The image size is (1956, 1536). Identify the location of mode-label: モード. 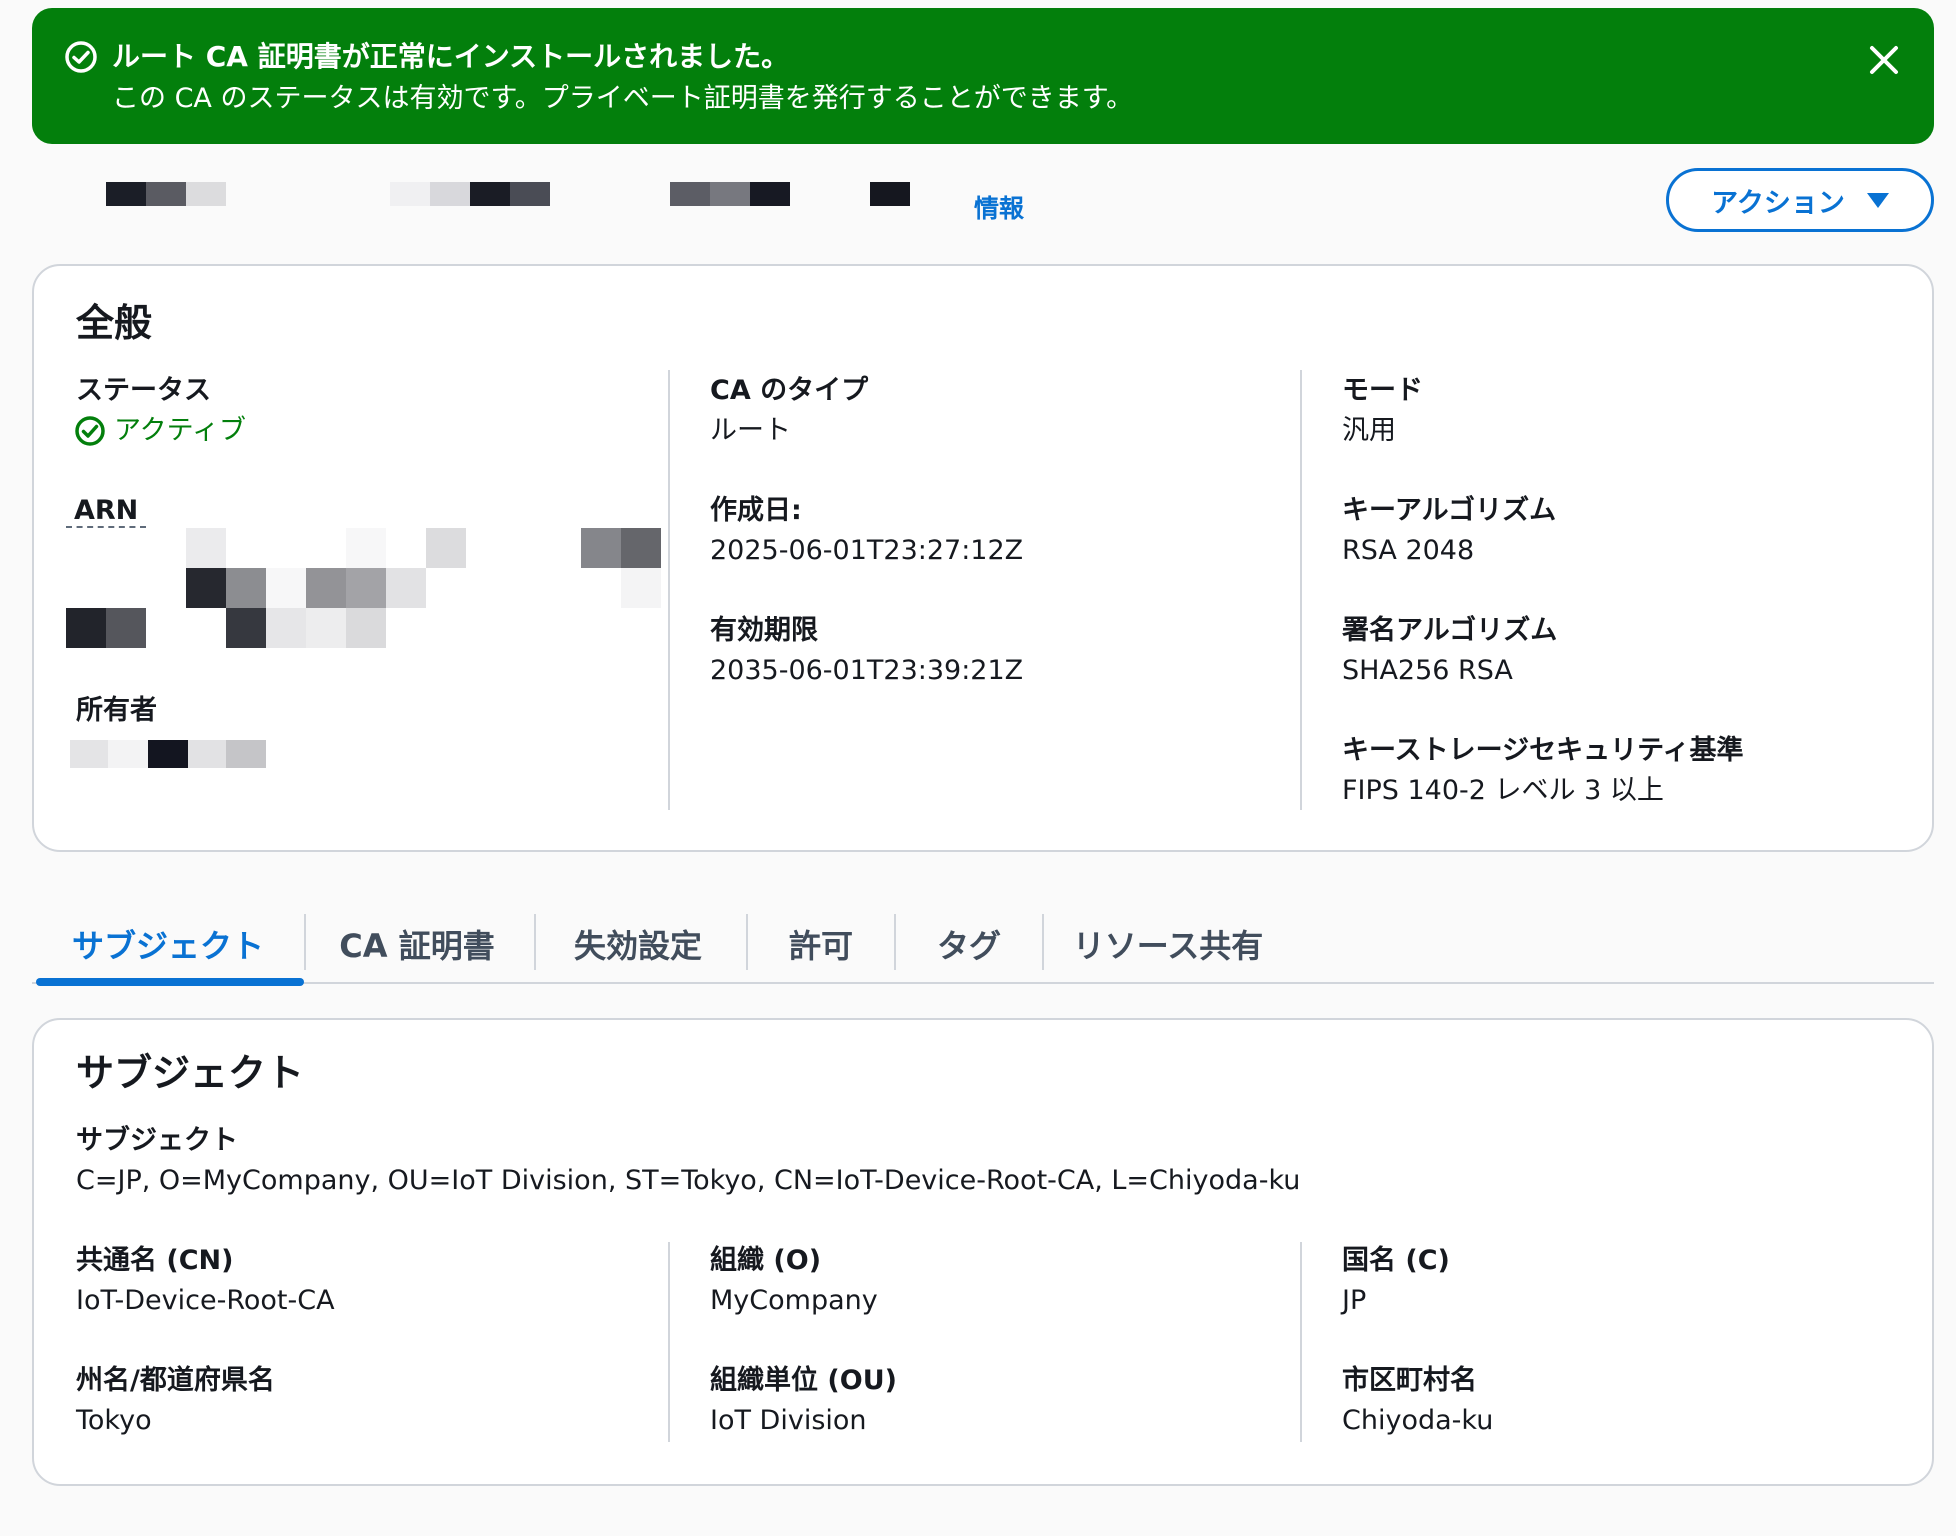
(1382, 390).